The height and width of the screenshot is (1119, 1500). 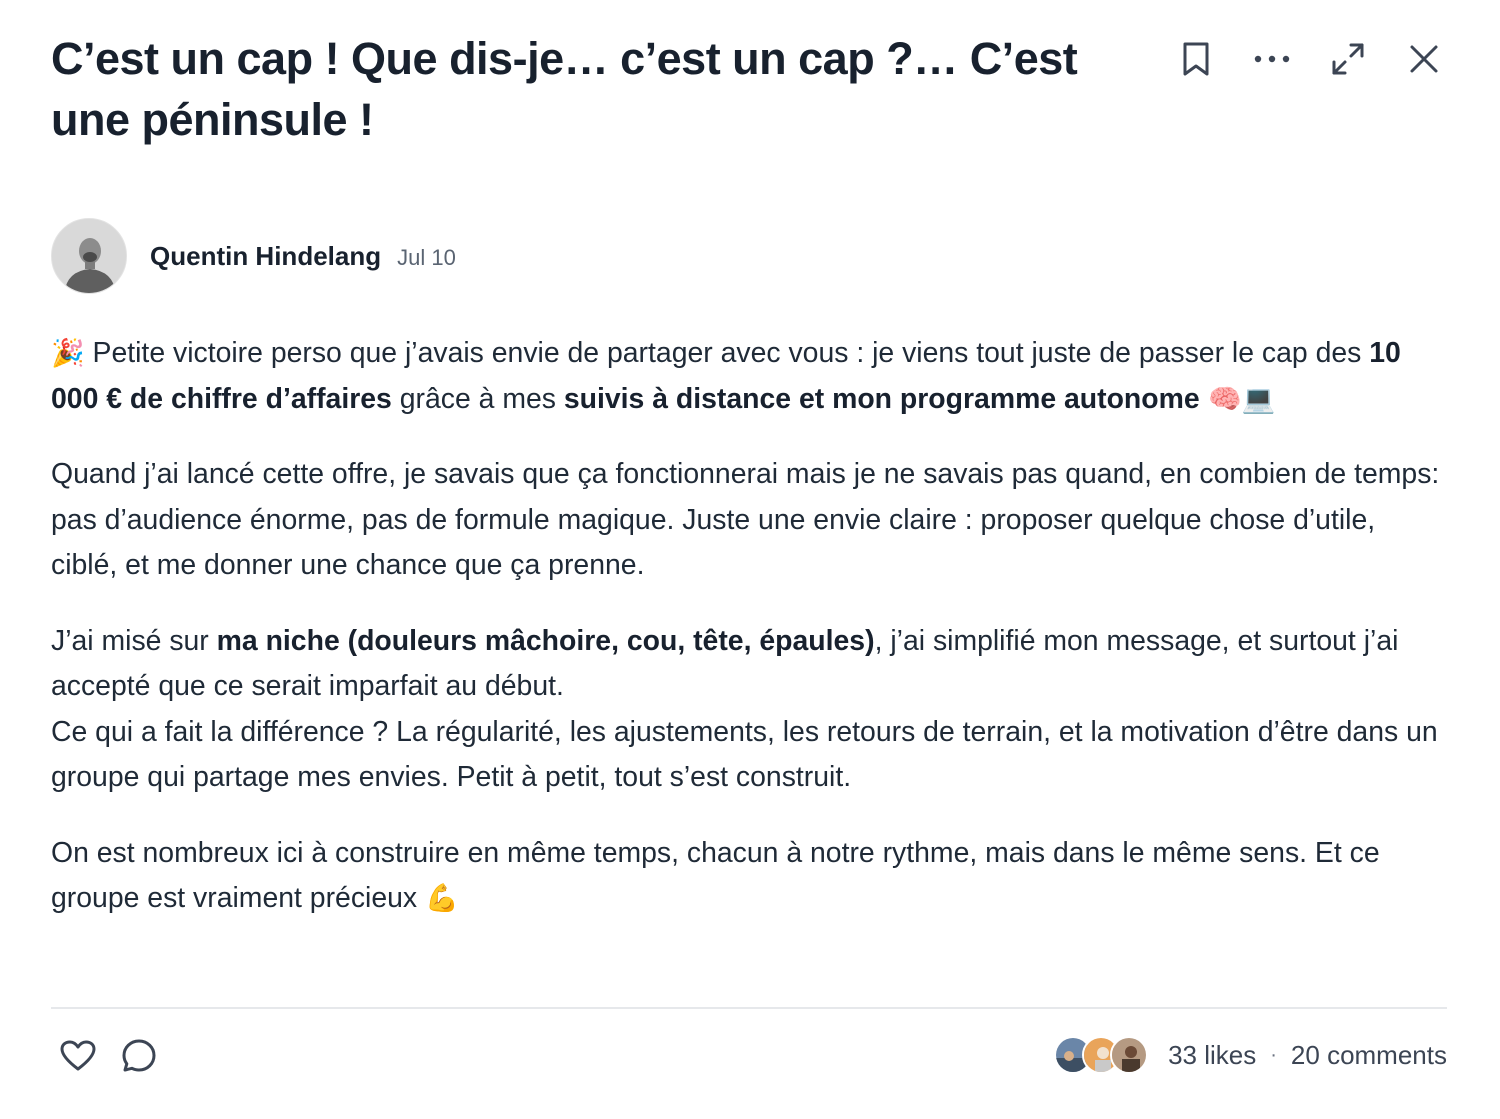 What do you see at coordinates (749, 1008) in the screenshot?
I see `divider` at bounding box center [749, 1008].